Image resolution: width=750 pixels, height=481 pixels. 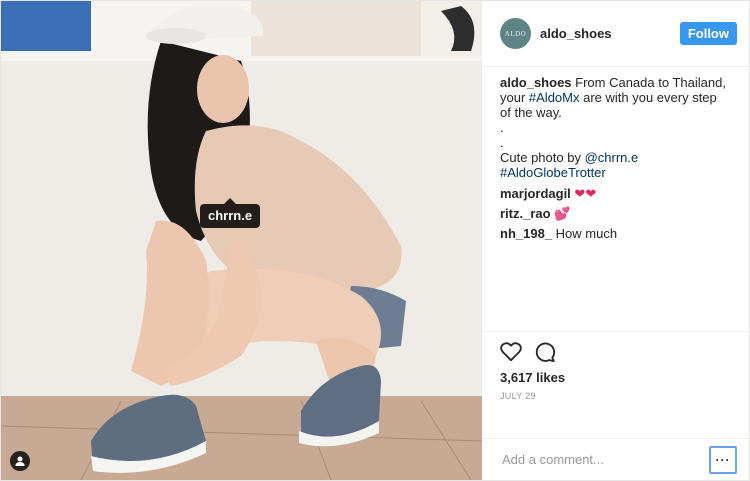 I want to click on avatar: ALDO, so click(x=515, y=33).